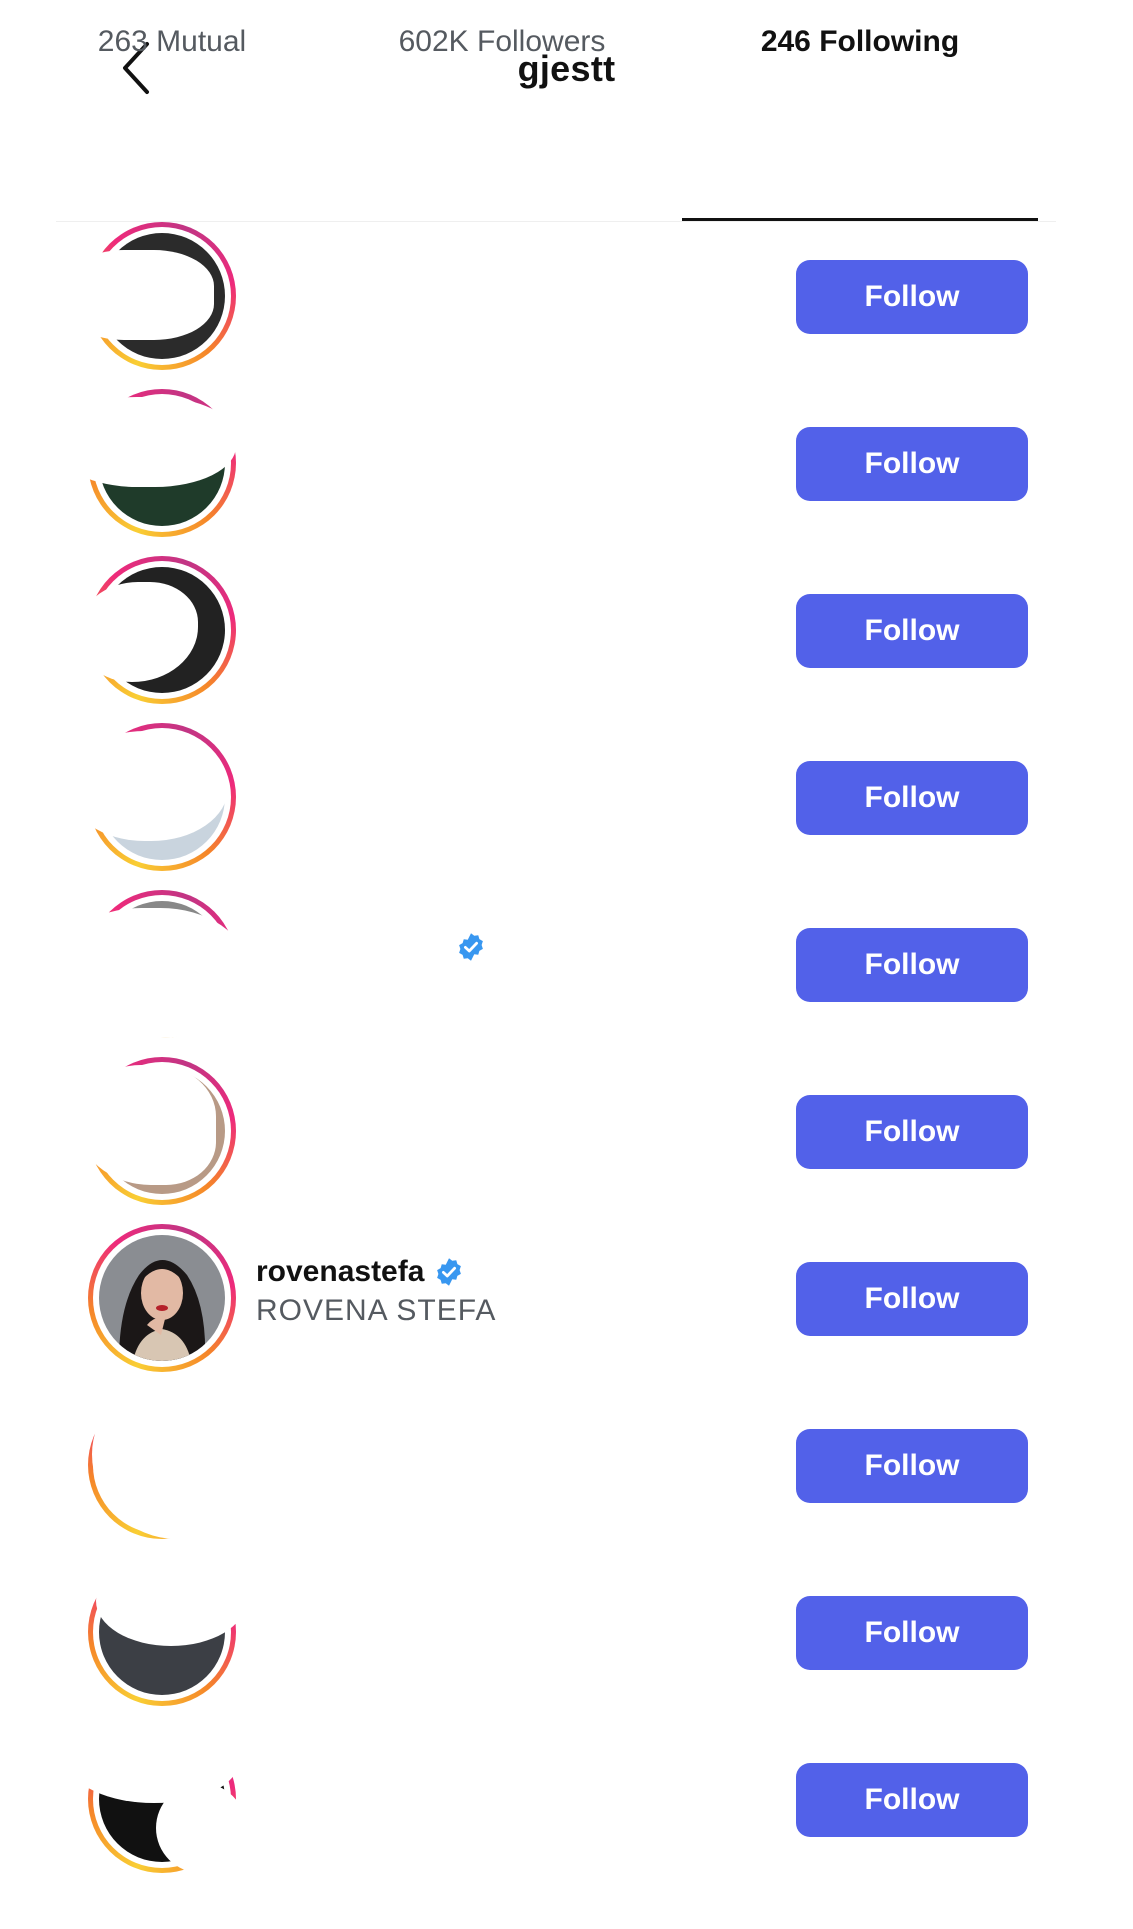  What do you see at coordinates (172, 42) in the screenshot?
I see `tab-mutual: 263 Mutual` at bounding box center [172, 42].